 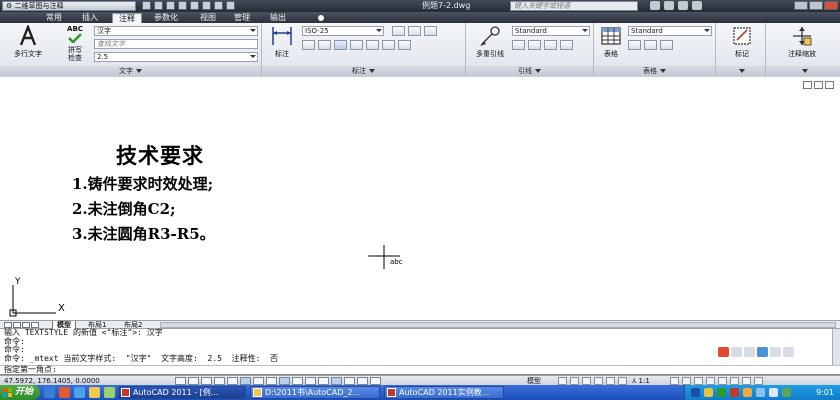 I want to click on mtext-line-2: 2.未注倒角C2;, so click(x=124, y=208).